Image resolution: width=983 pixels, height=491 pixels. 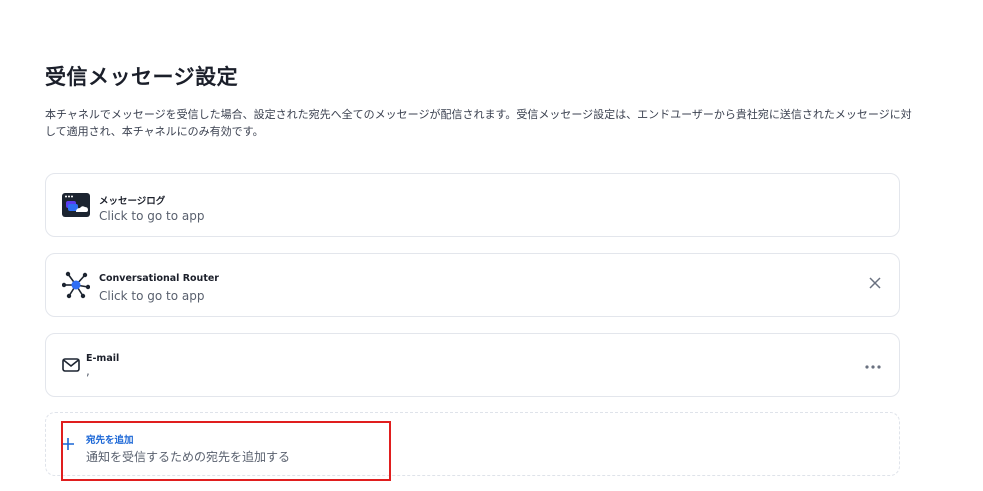 I want to click on destination-card-email: E-mail ,, so click(x=472, y=365).